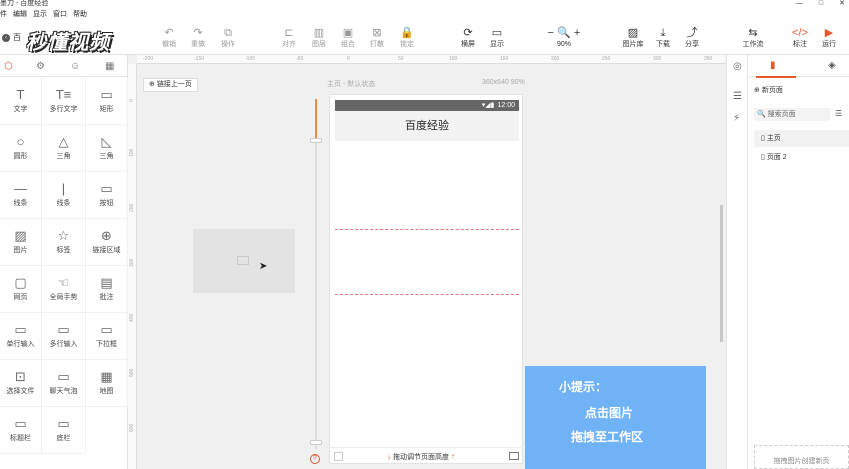 This screenshot has height=469, width=849. Describe the element at coordinates (107, 242) in the screenshot. I see `widget-item: ⊕ 链接区域` at that location.